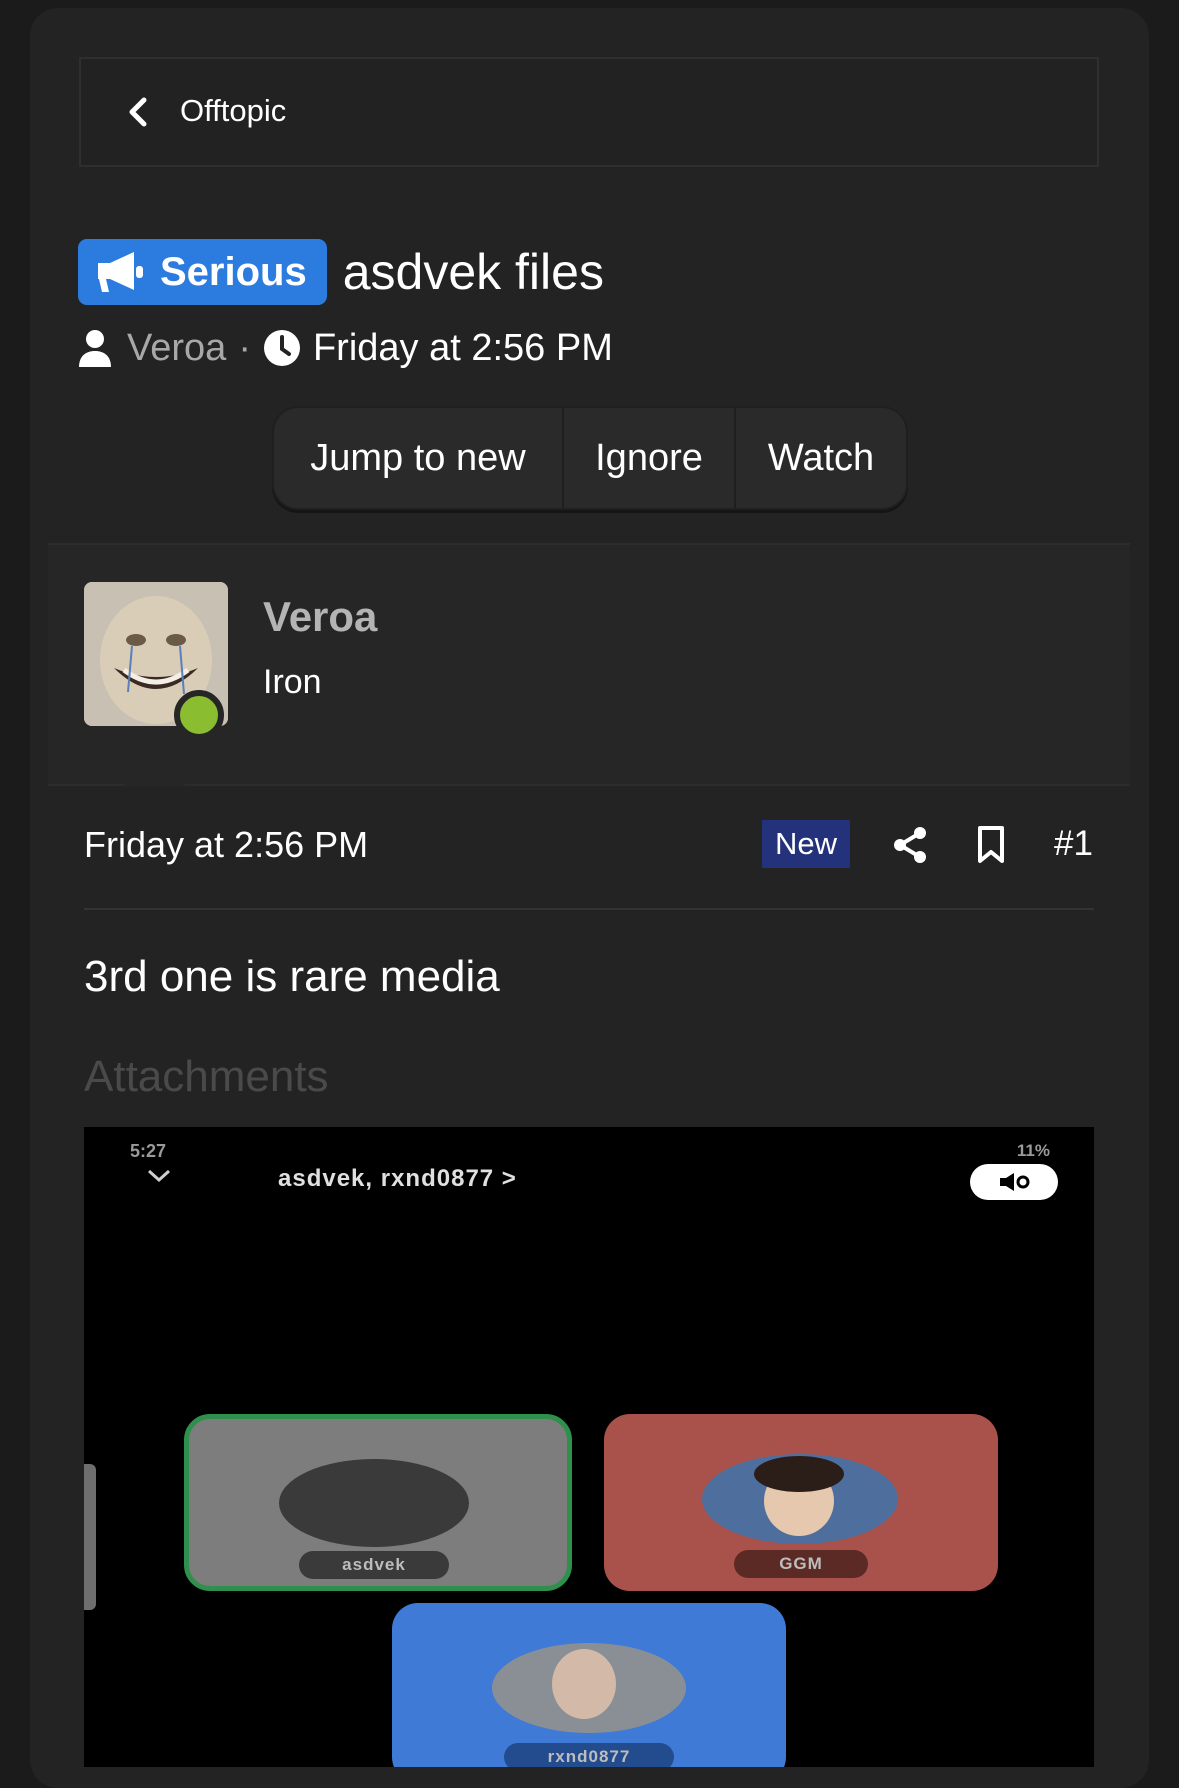 This screenshot has width=1179, height=1788. Describe the element at coordinates (226, 845) in the screenshot. I see `post-date: Friday at 2:56 PM` at that location.